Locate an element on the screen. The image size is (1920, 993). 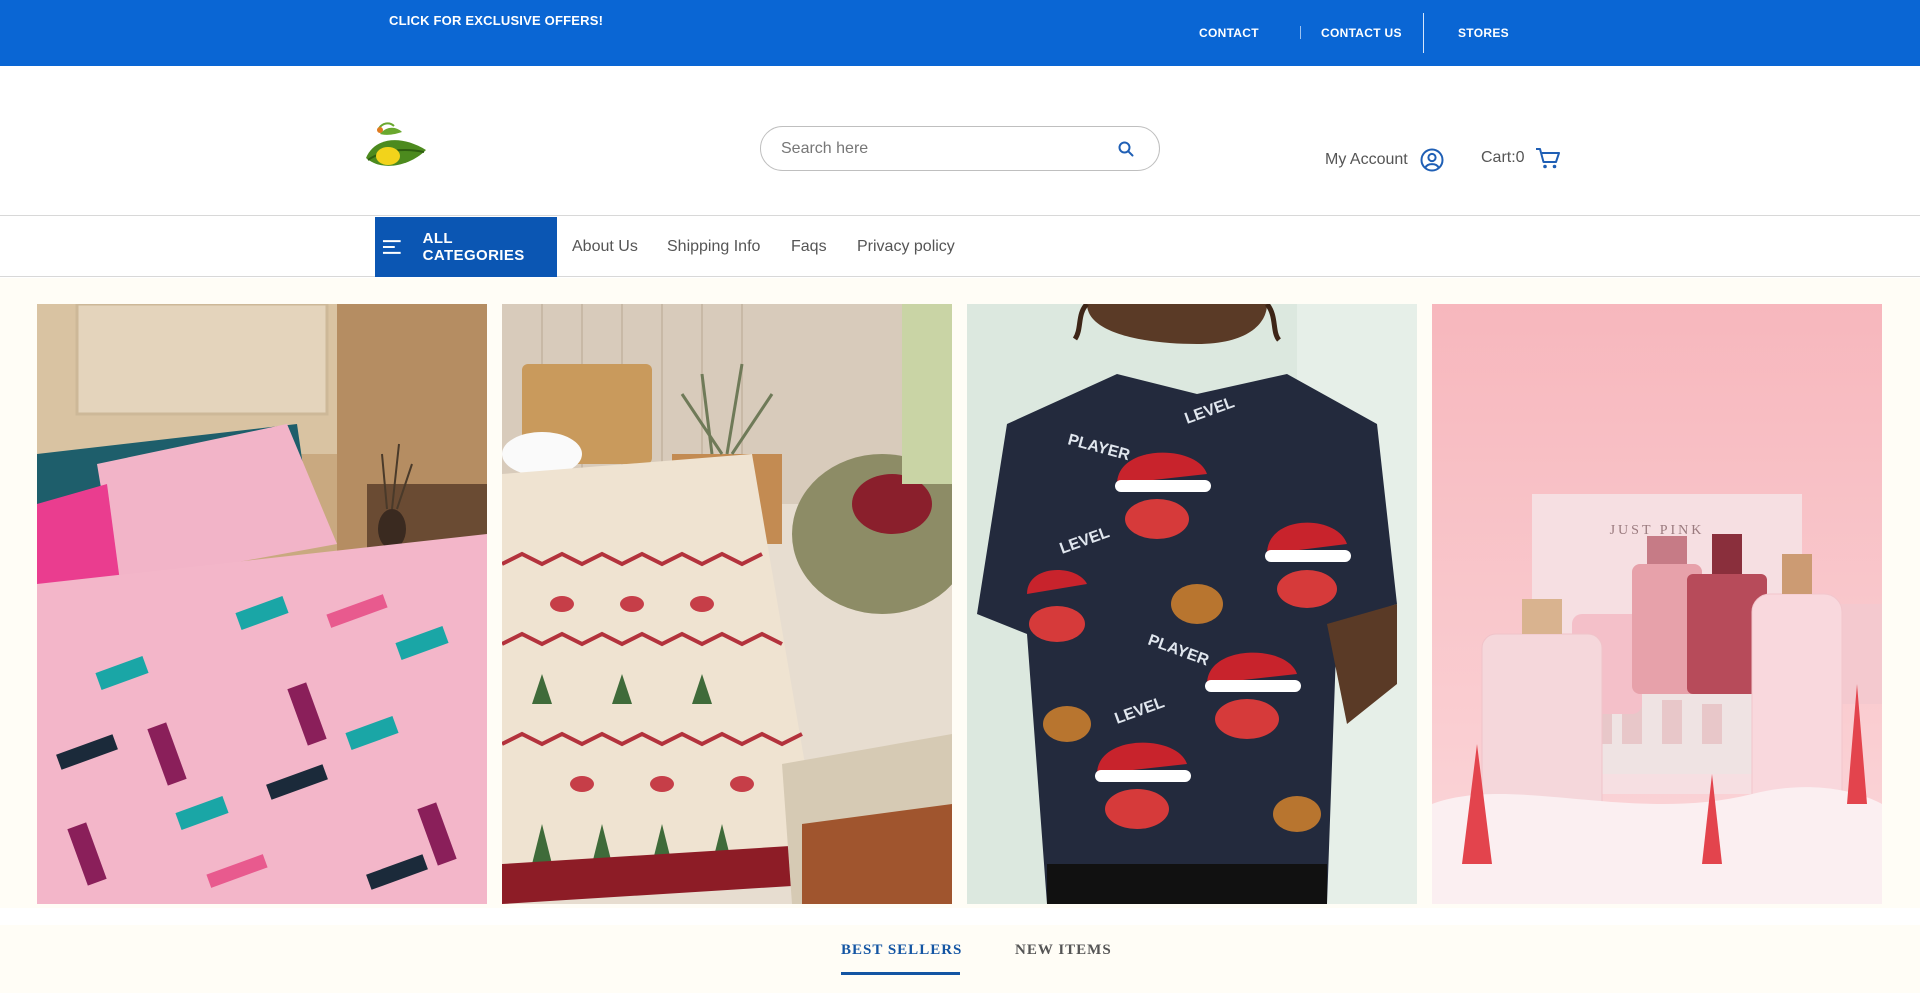
menu-icon is located at coordinates (391, 247).